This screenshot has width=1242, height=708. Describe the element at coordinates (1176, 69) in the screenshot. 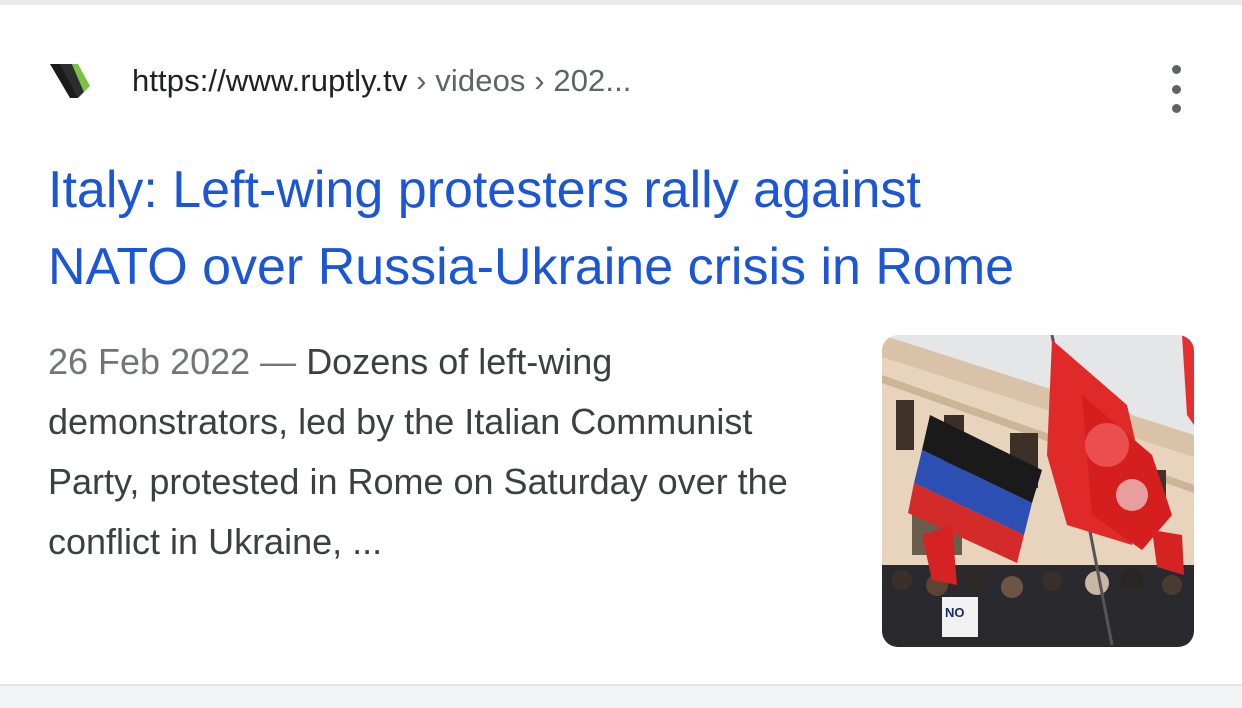

I see `more-vert-icon` at that location.